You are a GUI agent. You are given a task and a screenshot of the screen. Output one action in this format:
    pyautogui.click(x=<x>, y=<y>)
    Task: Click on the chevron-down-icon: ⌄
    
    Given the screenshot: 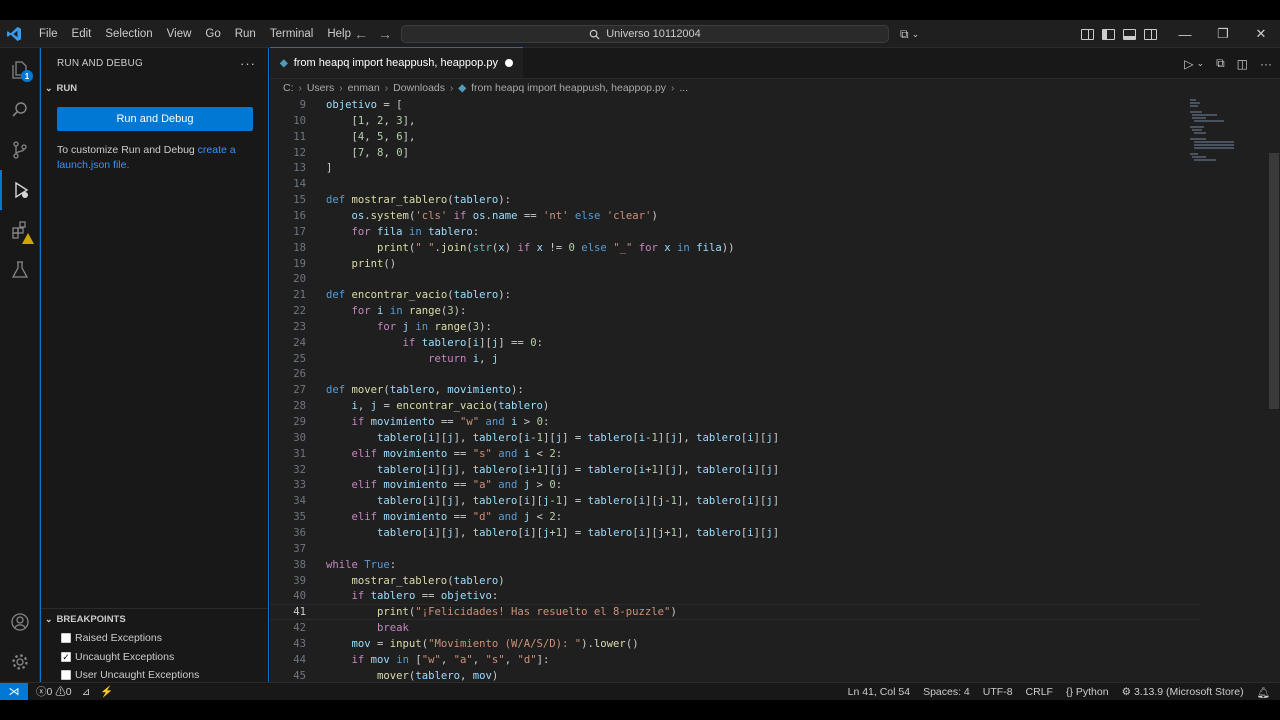 What is the action you would take?
    pyautogui.click(x=1201, y=63)
    